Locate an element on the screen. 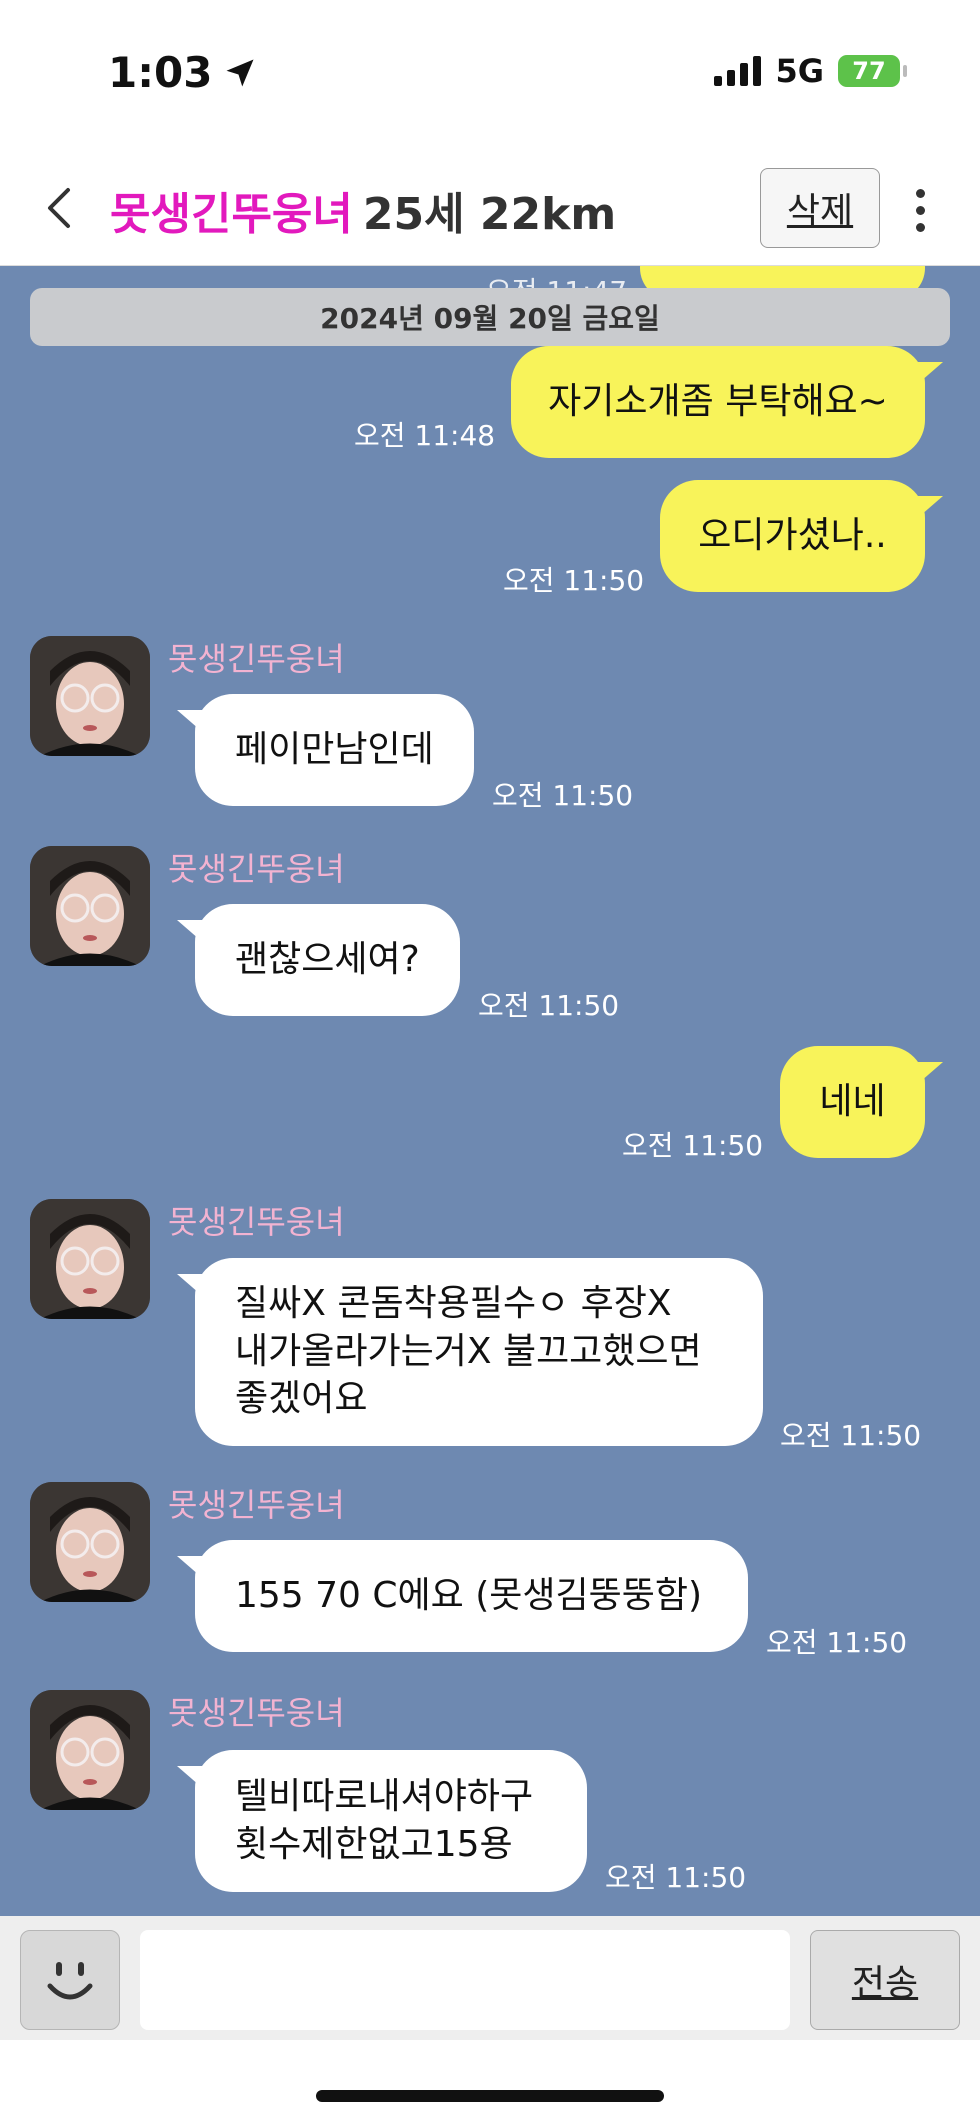 This screenshot has width=980, height=2124. send-button: 전송 is located at coordinates (885, 1980).